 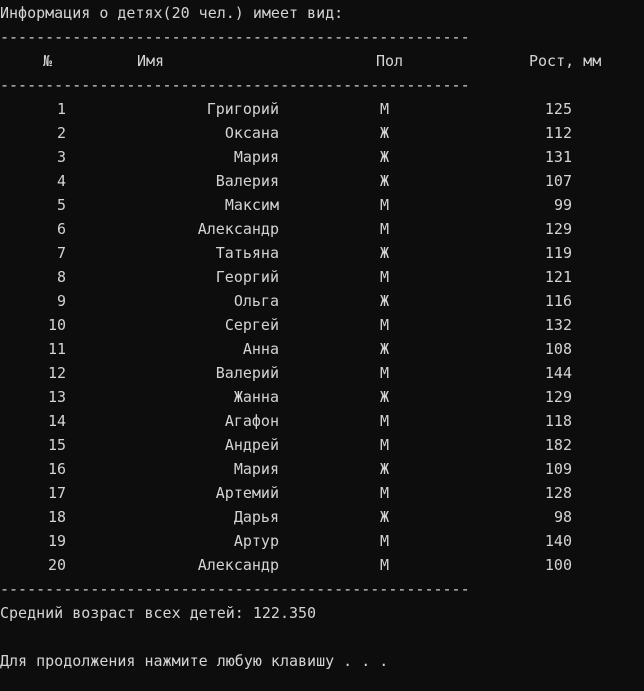 What do you see at coordinates (322, 469) in the screenshot?
I see `table-row: 16 Мария Ж 109` at bounding box center [322, 469].